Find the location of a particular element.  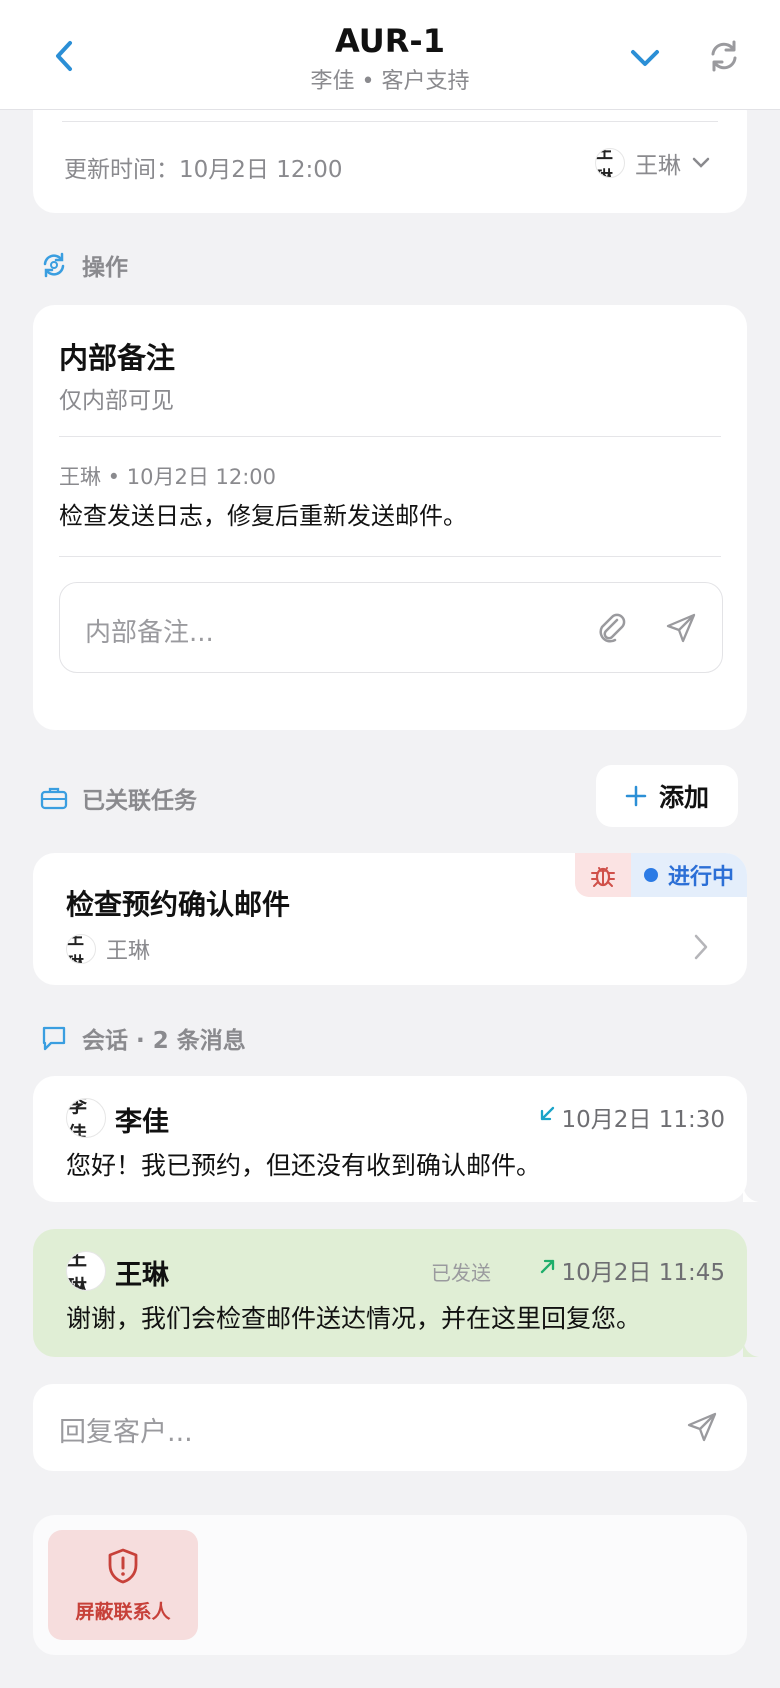

task-title: 检查预约确认邮件 is located at coordinates (178, 904).